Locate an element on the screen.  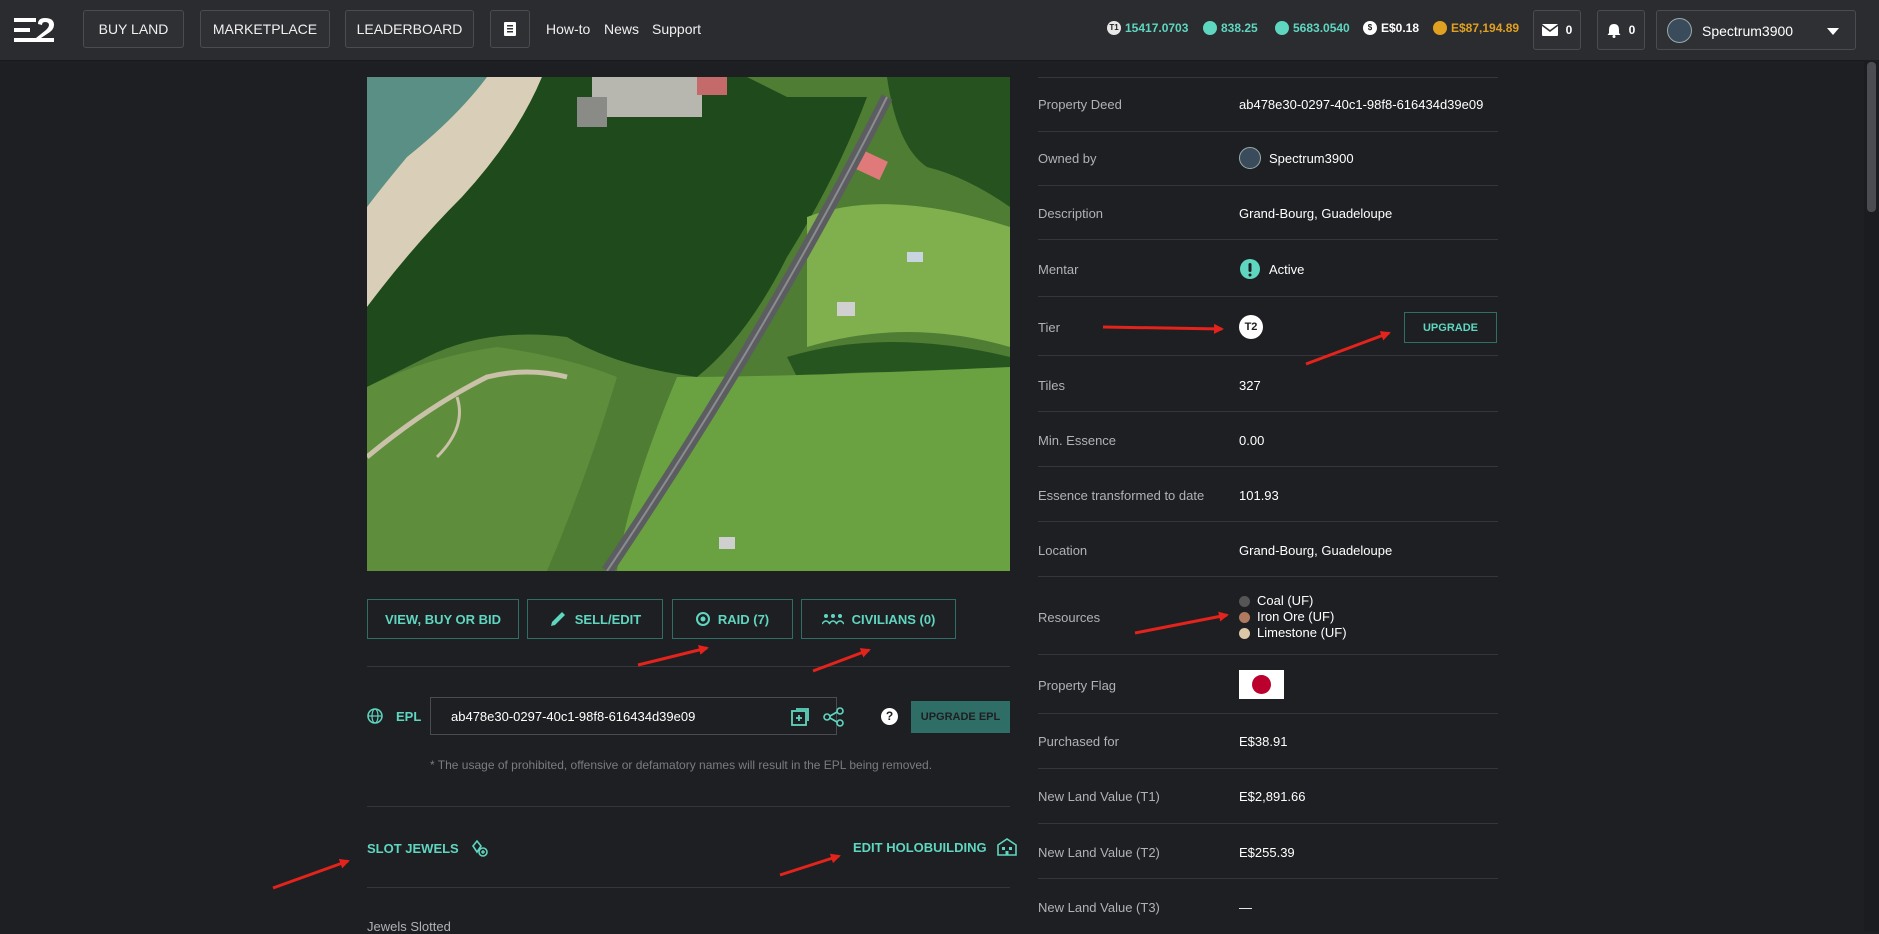
resources-list: Coal (UF) Iron Ore (UF) Limestone (UF) is located at coordinates (1293, 617).